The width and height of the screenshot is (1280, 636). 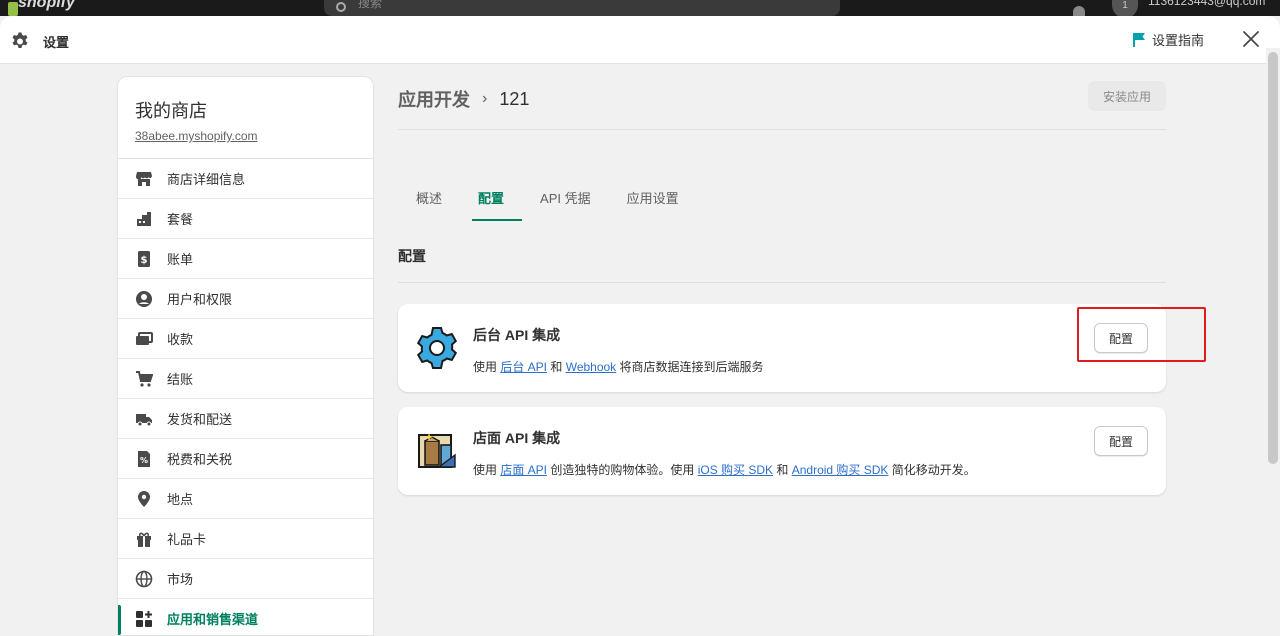 I want to click on cart-icon, so click(x=144, y=379).